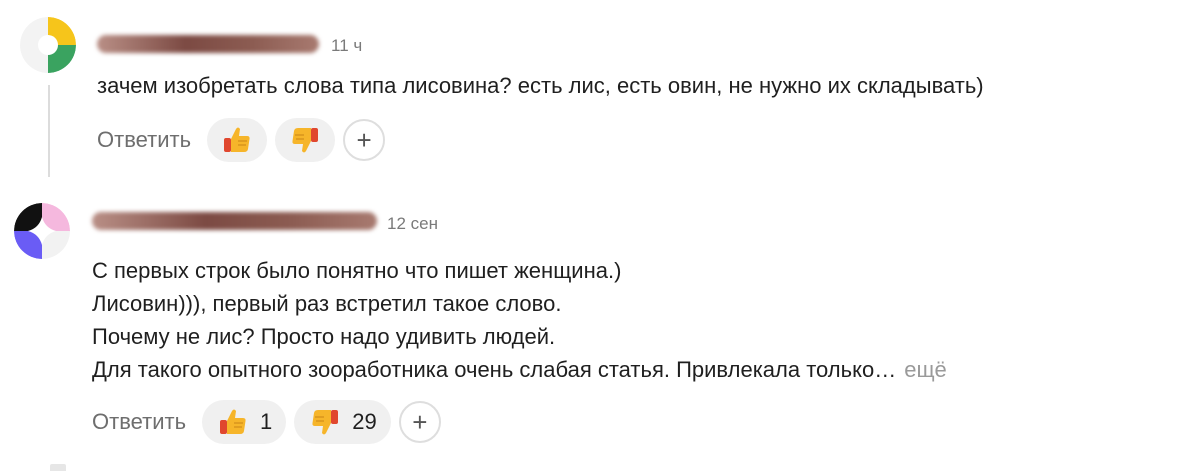  I want to click on comment-time: 11 ч, so click(347, 45).